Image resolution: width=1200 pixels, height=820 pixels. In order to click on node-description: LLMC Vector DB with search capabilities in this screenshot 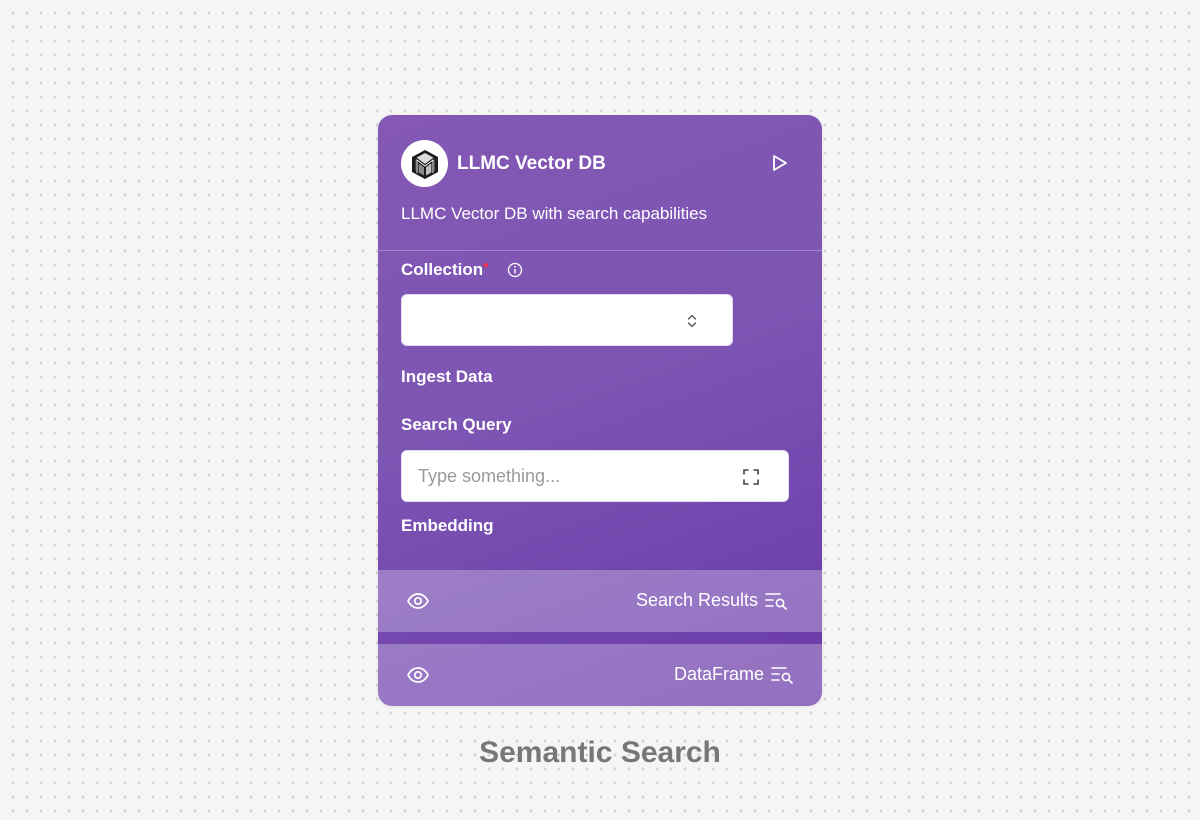, I will do `click(554, 213)`.